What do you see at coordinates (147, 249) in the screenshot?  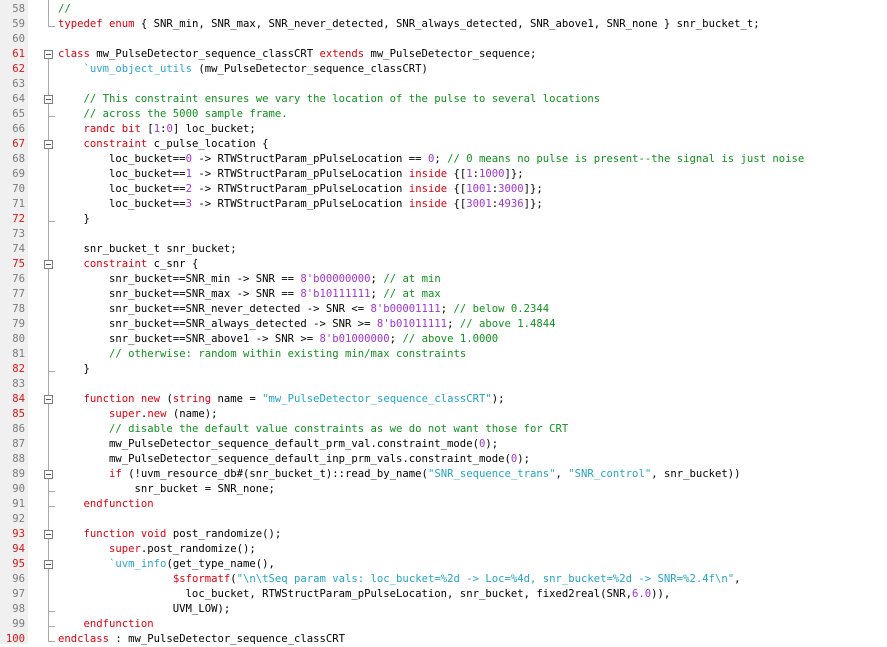 I see `code-line: snr_bucket_t snr_bucket;` at bounding box center [147, 249].